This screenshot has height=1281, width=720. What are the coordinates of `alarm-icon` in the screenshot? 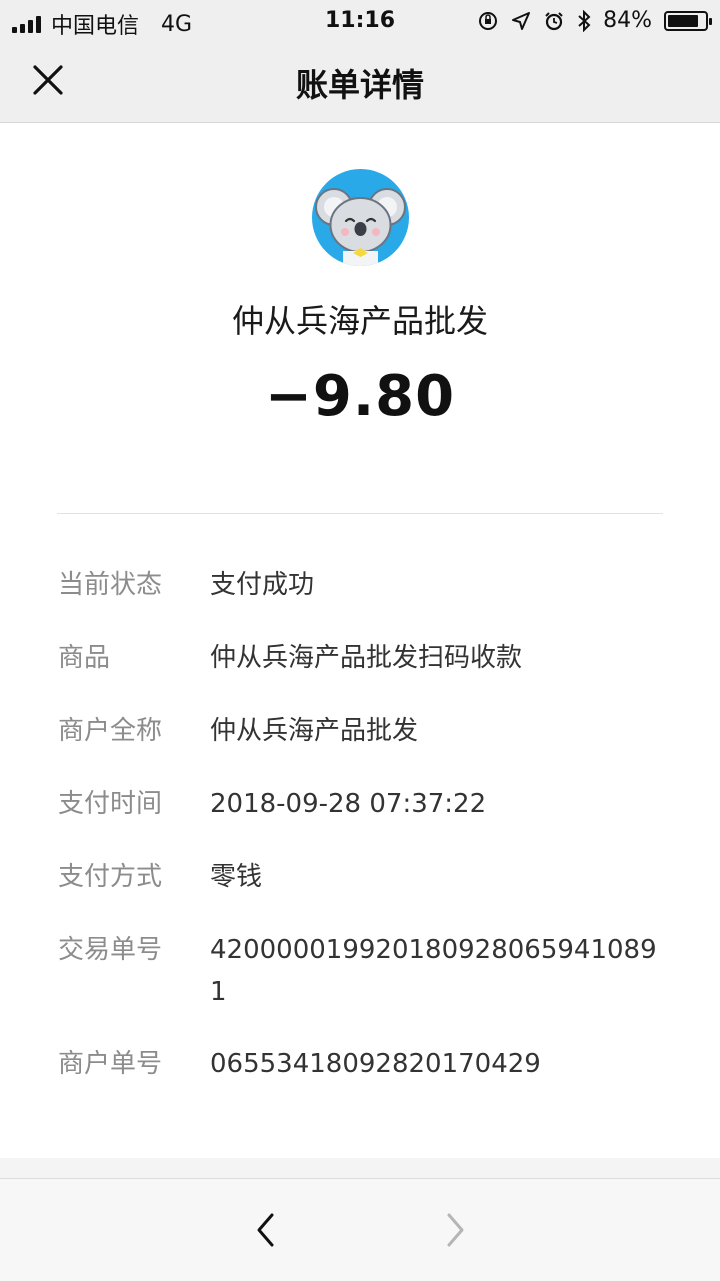 It's located at (554, 20).